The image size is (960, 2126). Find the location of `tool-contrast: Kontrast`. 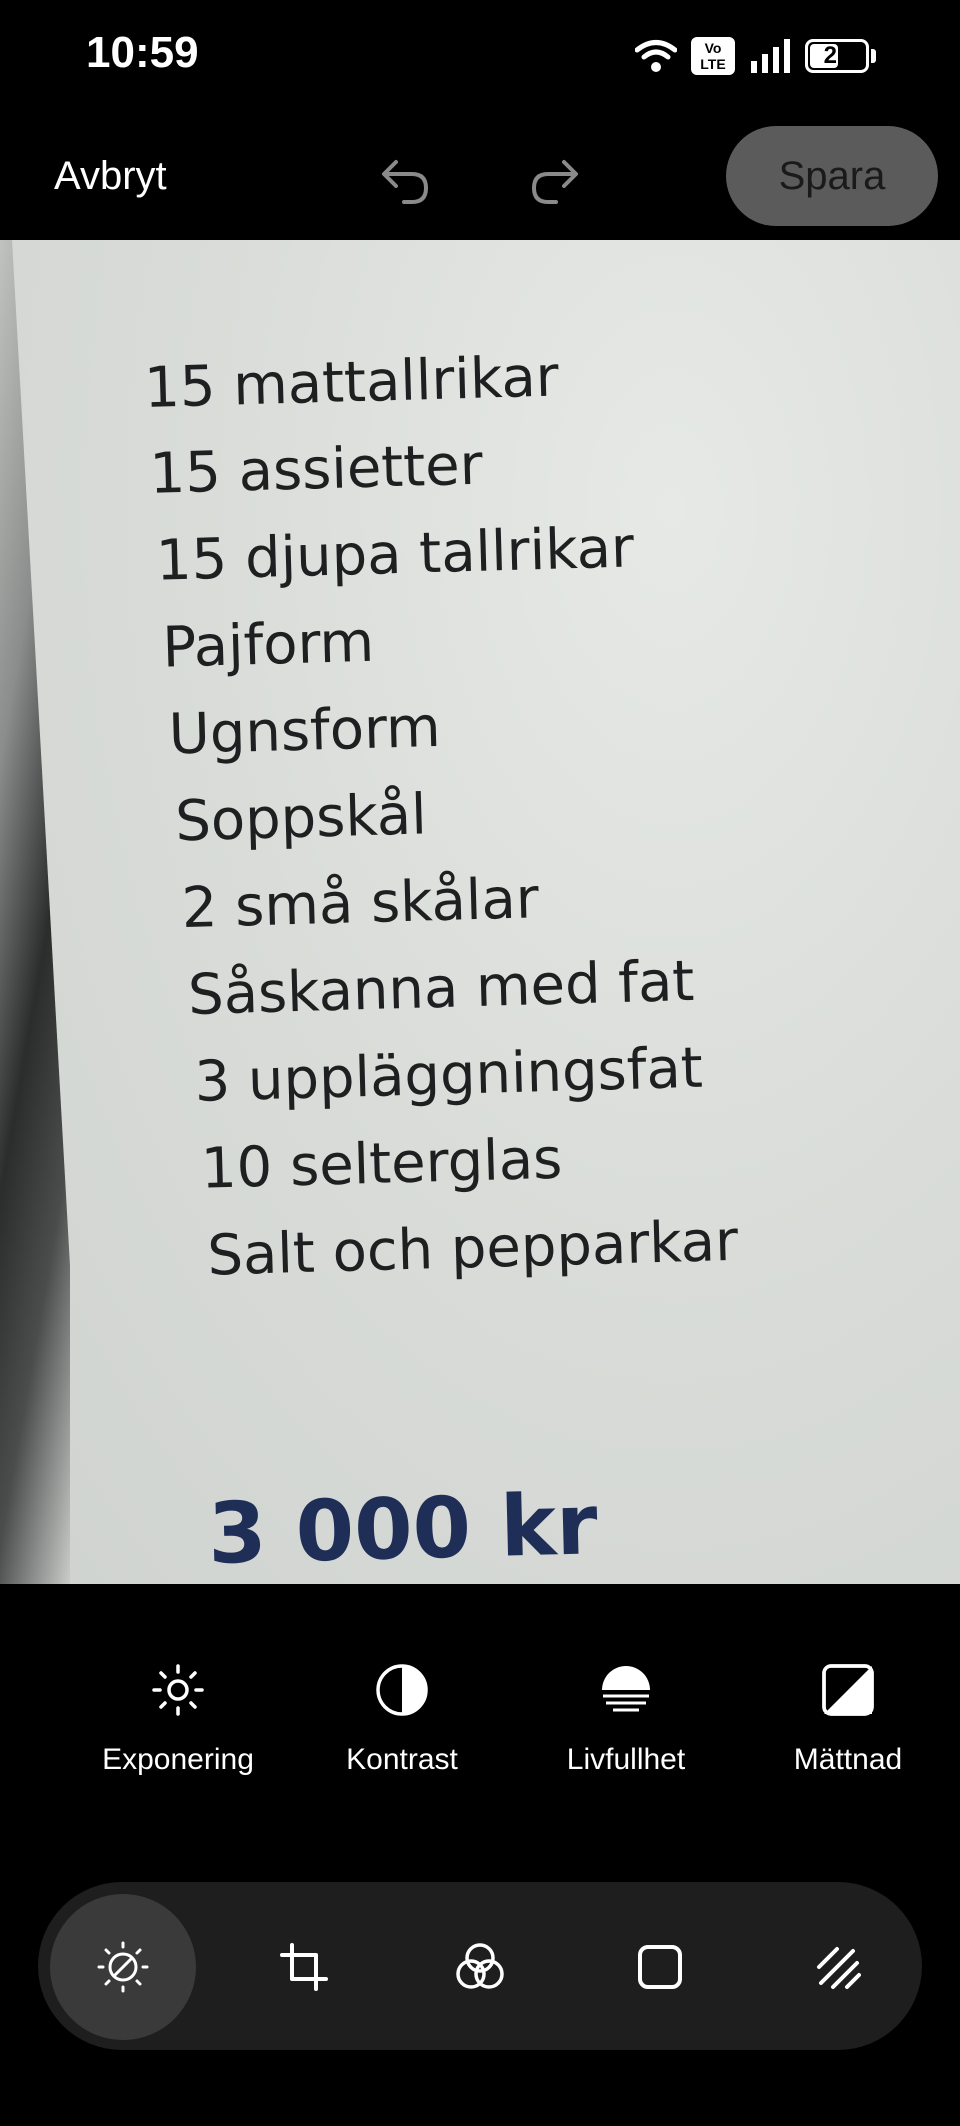

tool-contrast: Kontrast is located at coordinates (402, 1718).